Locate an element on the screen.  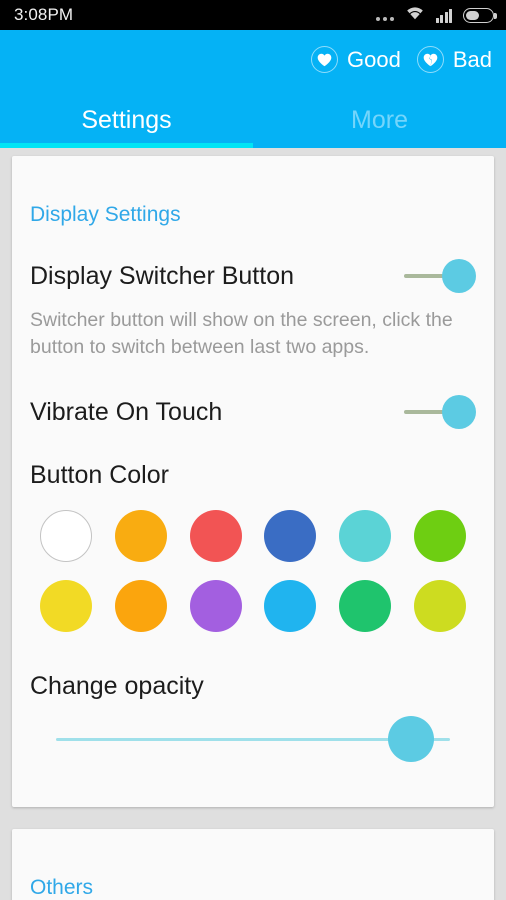
tab-settings: Settings is located at coordinates (126, 120).